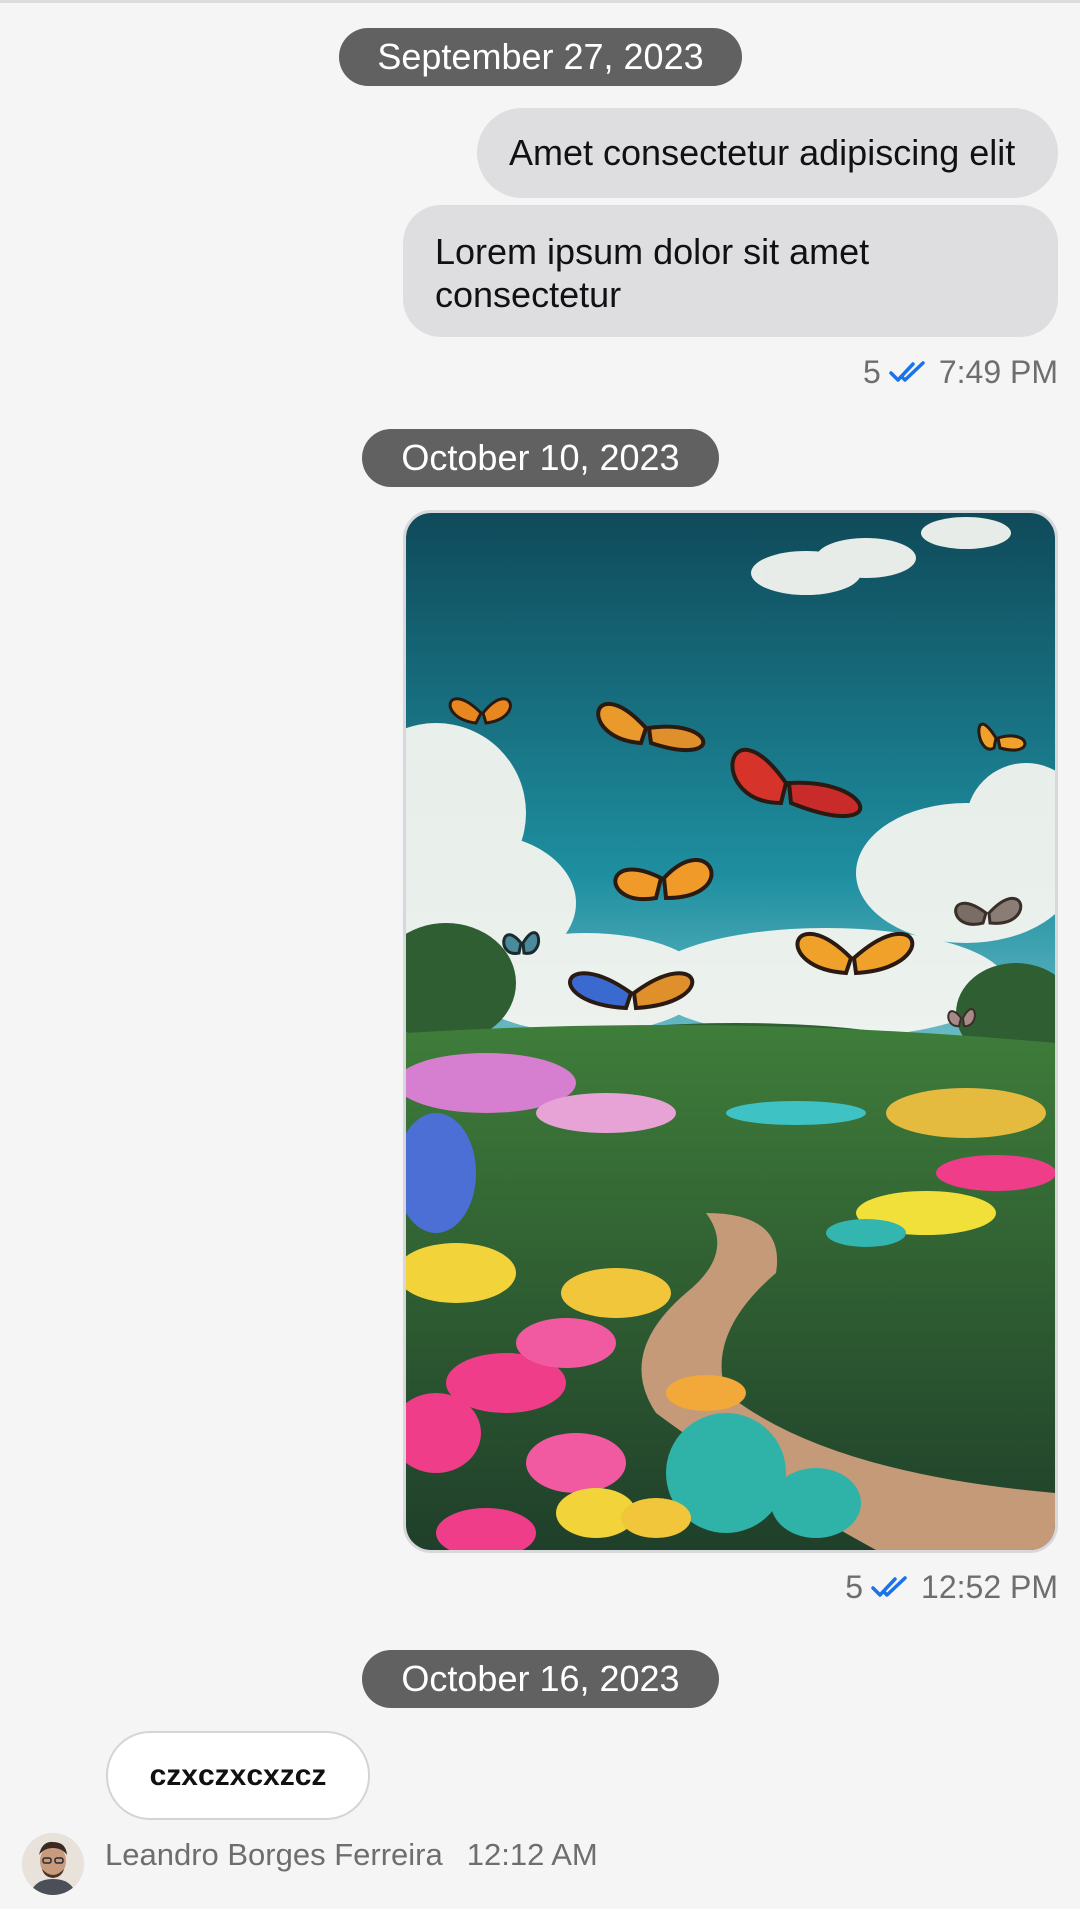 The image size is (1080, 1909). What do you see at coordinates (762, 152) in the screenshot?
I see `message-text: Amet consectetur adipiscing elit` at bounding box center [762, 152].